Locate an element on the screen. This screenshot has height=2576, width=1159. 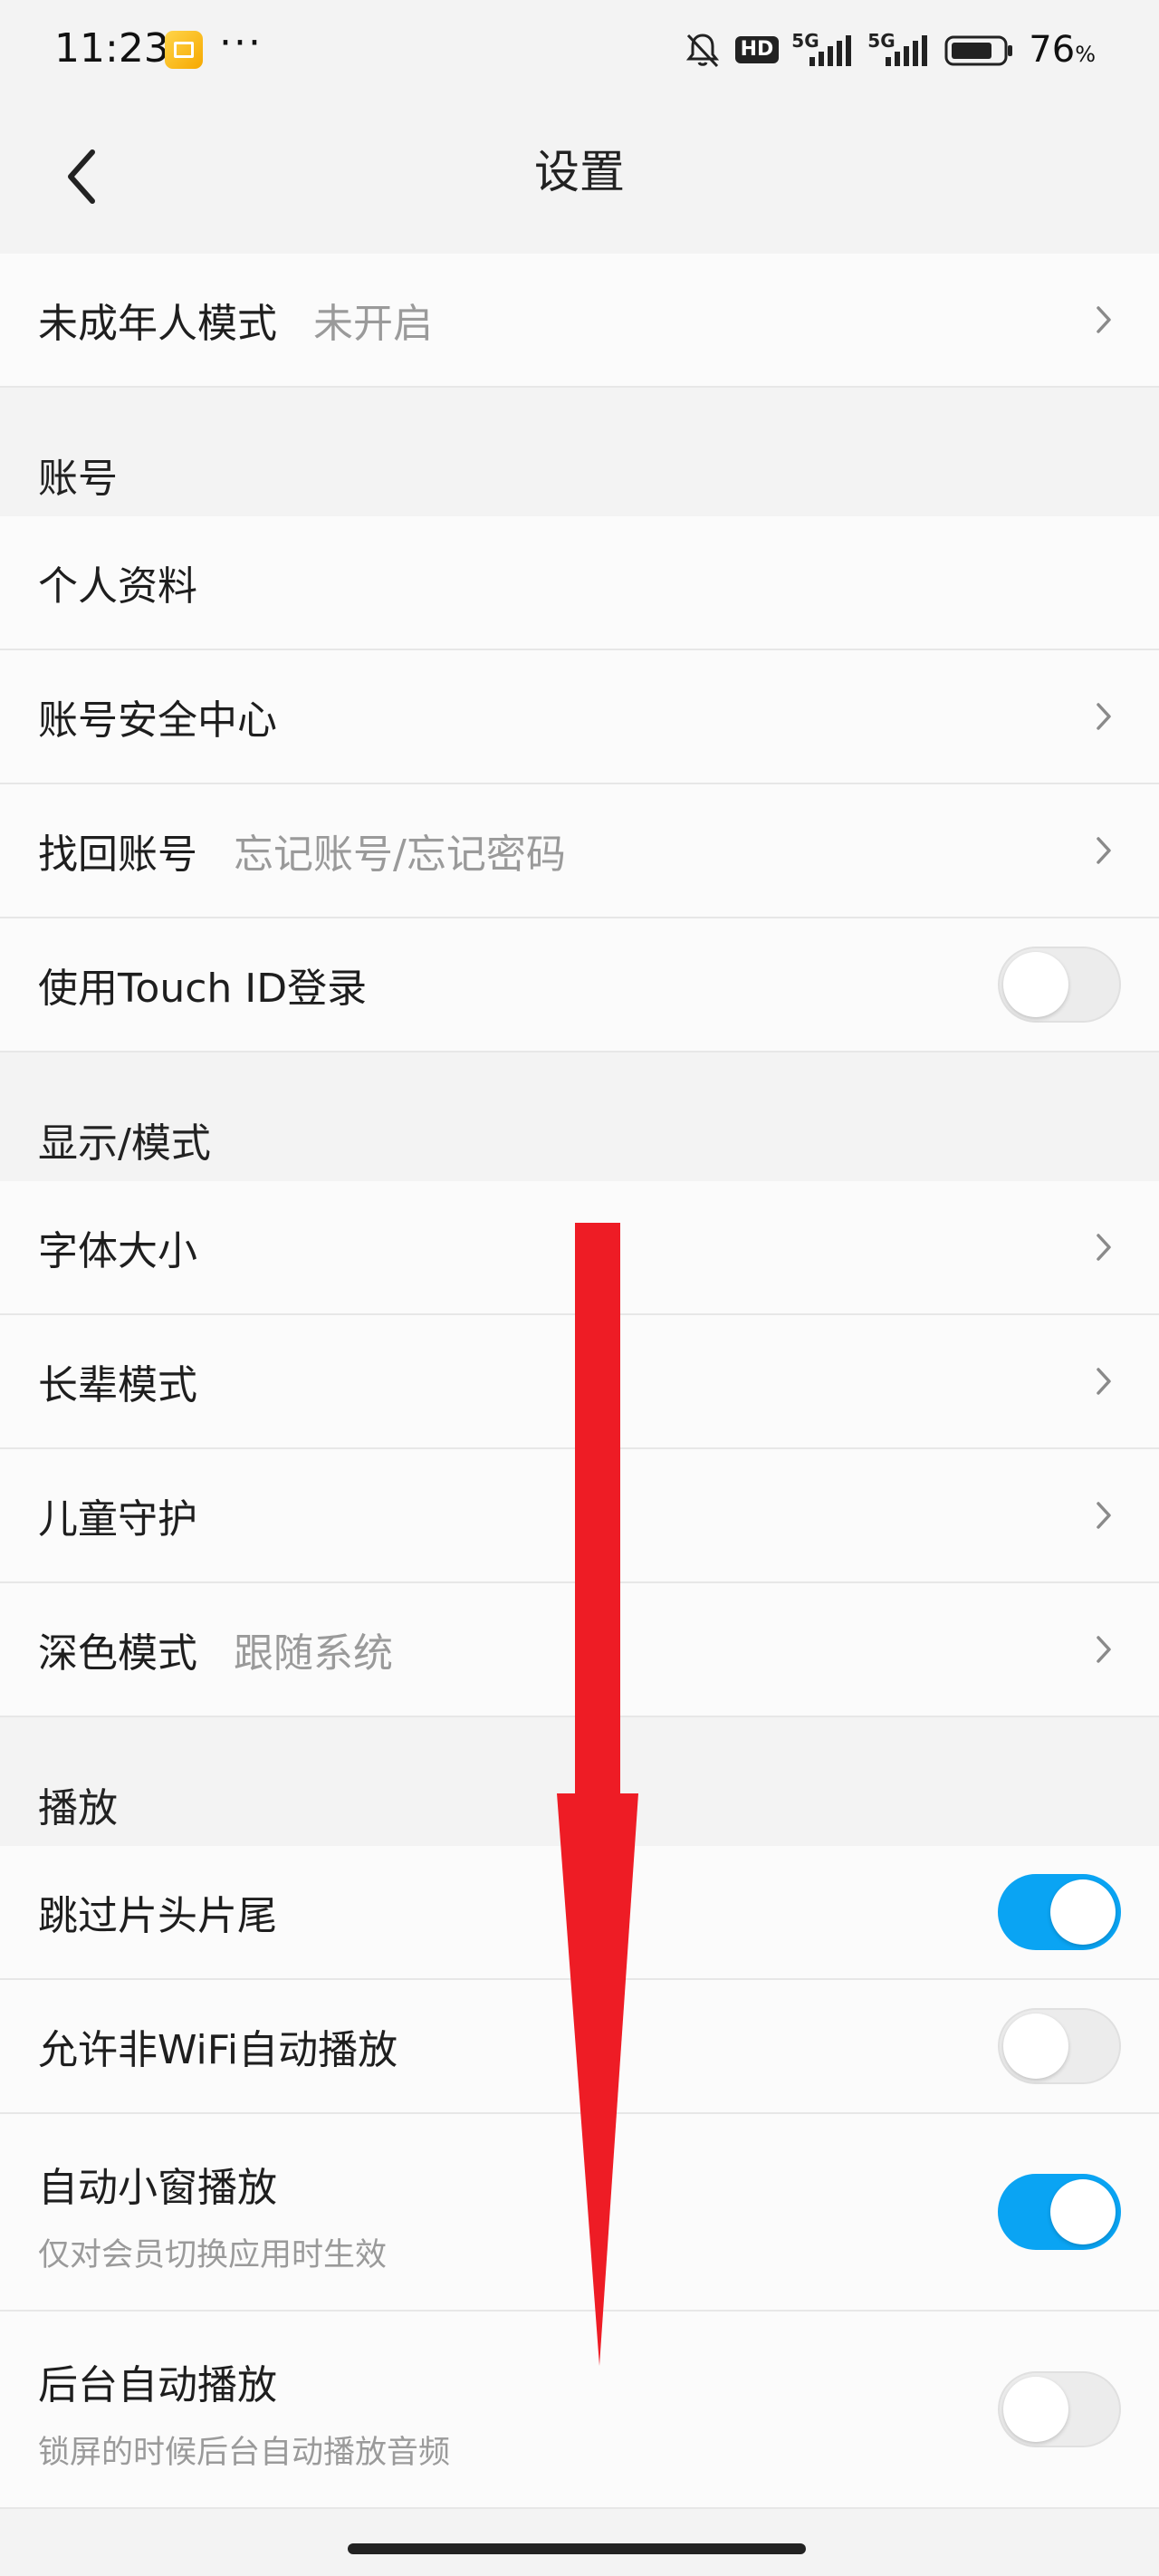
bell-muted-icon is located at coordinates (703, 50).